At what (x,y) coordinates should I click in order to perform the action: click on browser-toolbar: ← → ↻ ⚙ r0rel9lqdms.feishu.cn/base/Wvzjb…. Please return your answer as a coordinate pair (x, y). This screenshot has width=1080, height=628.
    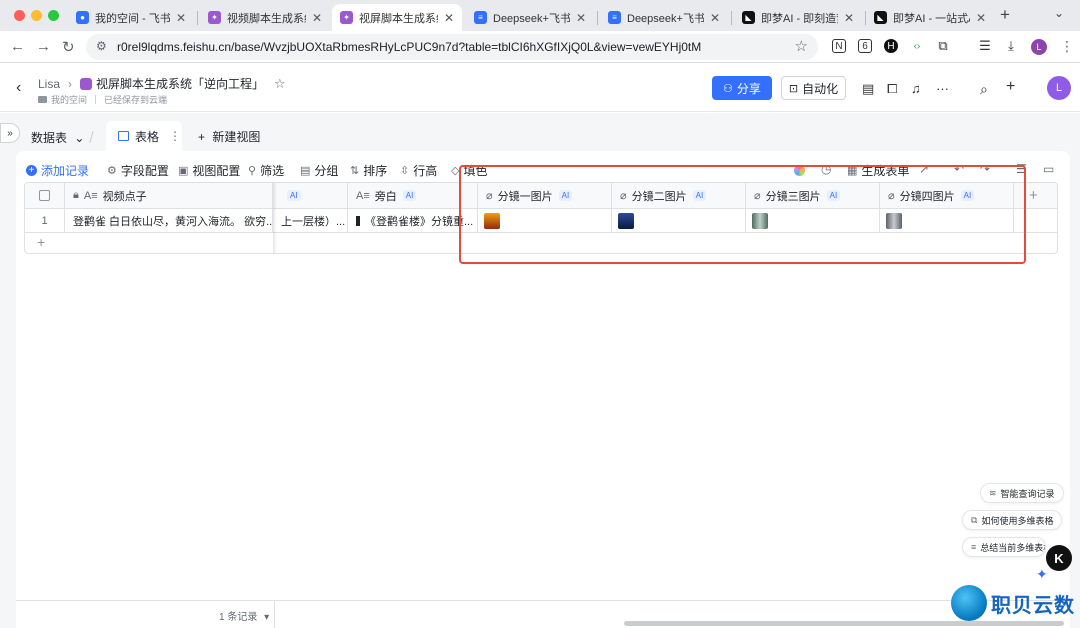
    Looking at the image, I should click on (540, 47).